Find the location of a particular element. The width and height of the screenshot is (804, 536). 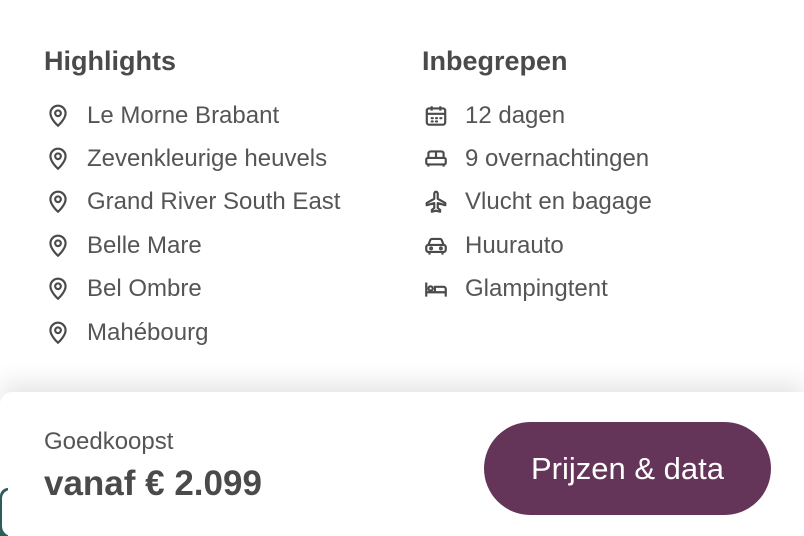

highlight-label: Zevenkleurige heuvels is located at coordinates (207, 159).